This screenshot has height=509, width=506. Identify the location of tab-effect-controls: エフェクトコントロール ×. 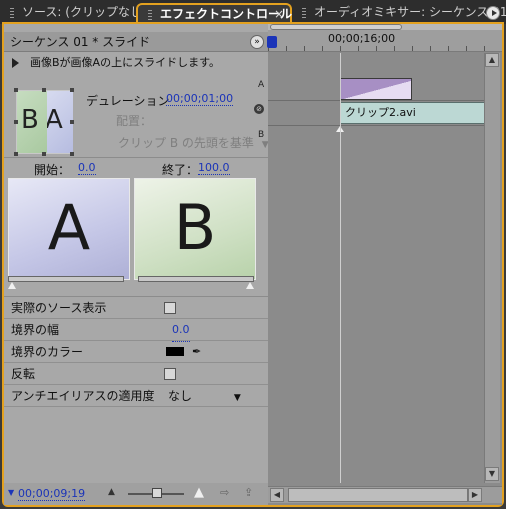
(214, 12).